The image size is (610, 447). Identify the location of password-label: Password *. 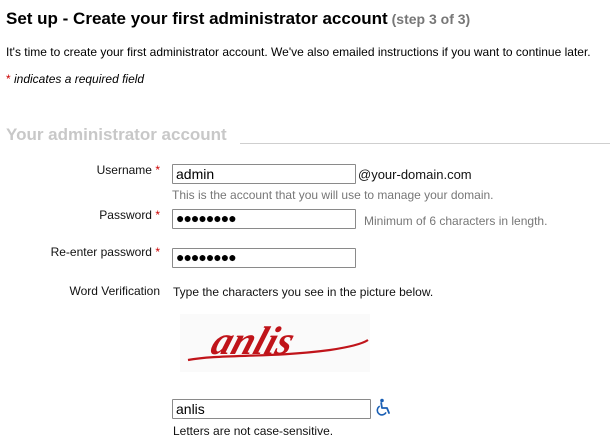
(80, 215).